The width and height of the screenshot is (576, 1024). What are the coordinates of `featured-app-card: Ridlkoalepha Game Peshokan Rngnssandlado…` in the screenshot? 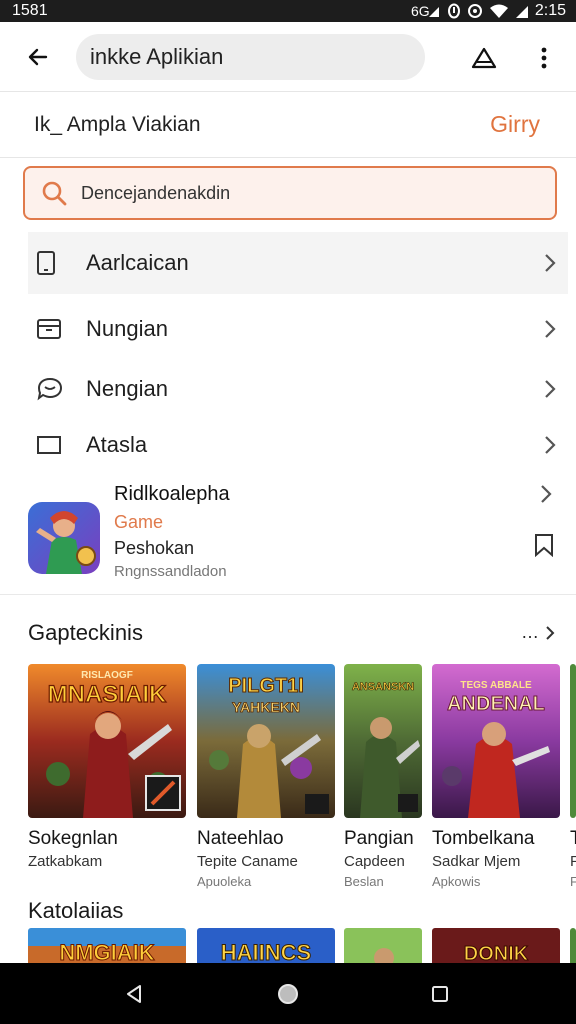 It's located at (288, 534).